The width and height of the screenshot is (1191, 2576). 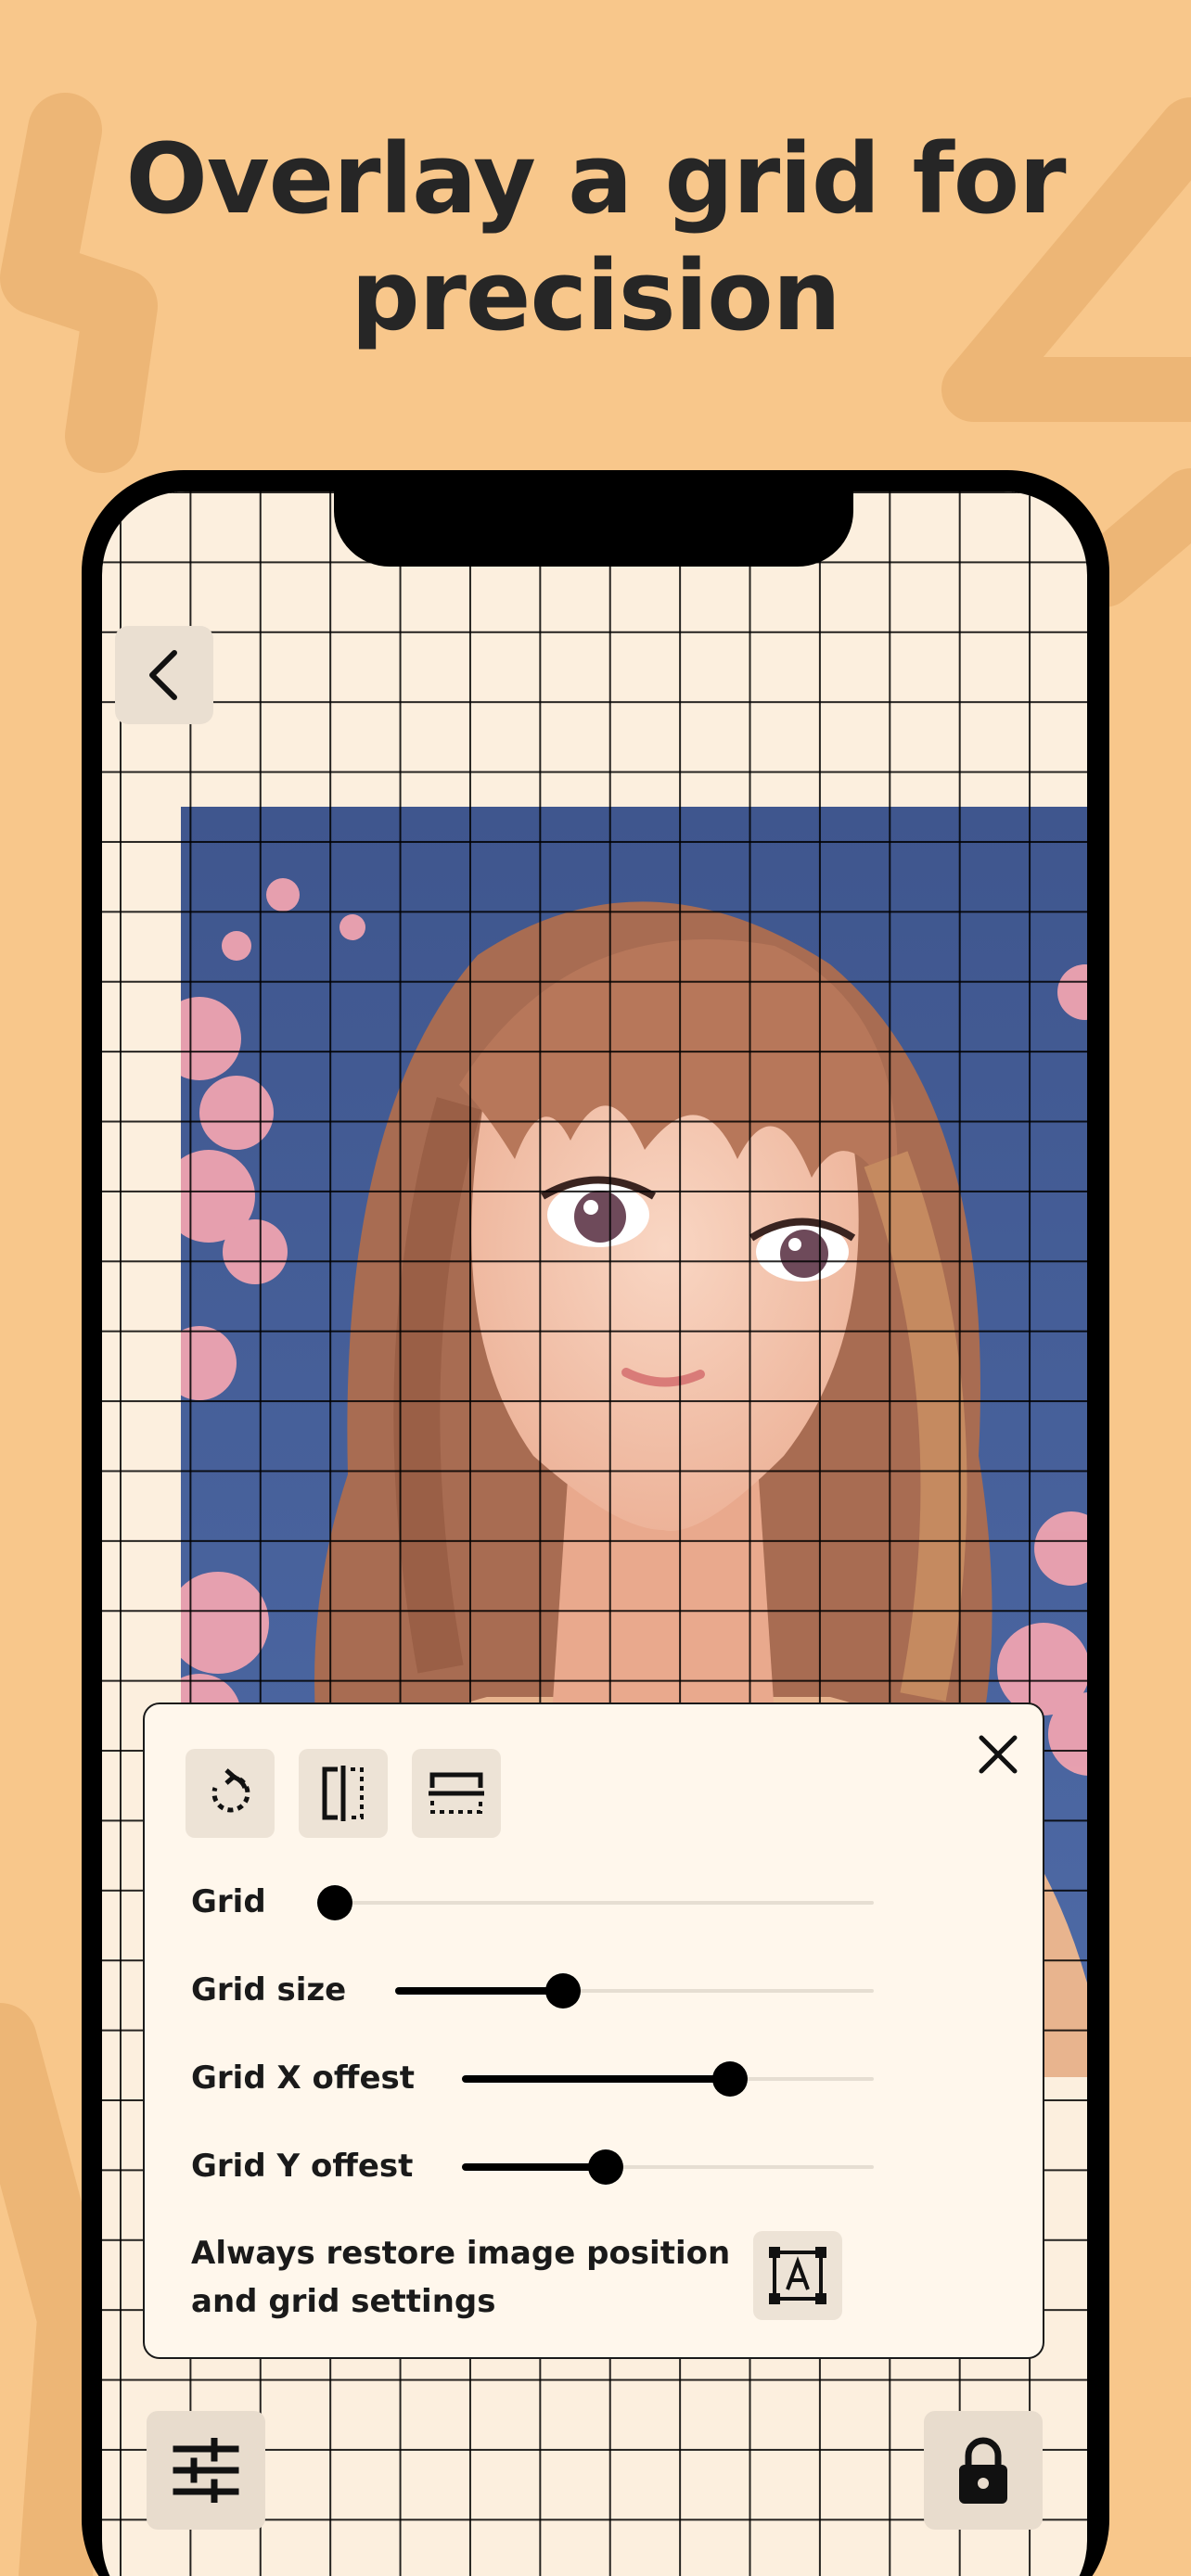 What do you see at coordinates (269, 1990) in the screenshot?
I see `grid-size-label: Grid size` at bounding box center [269, 1990].